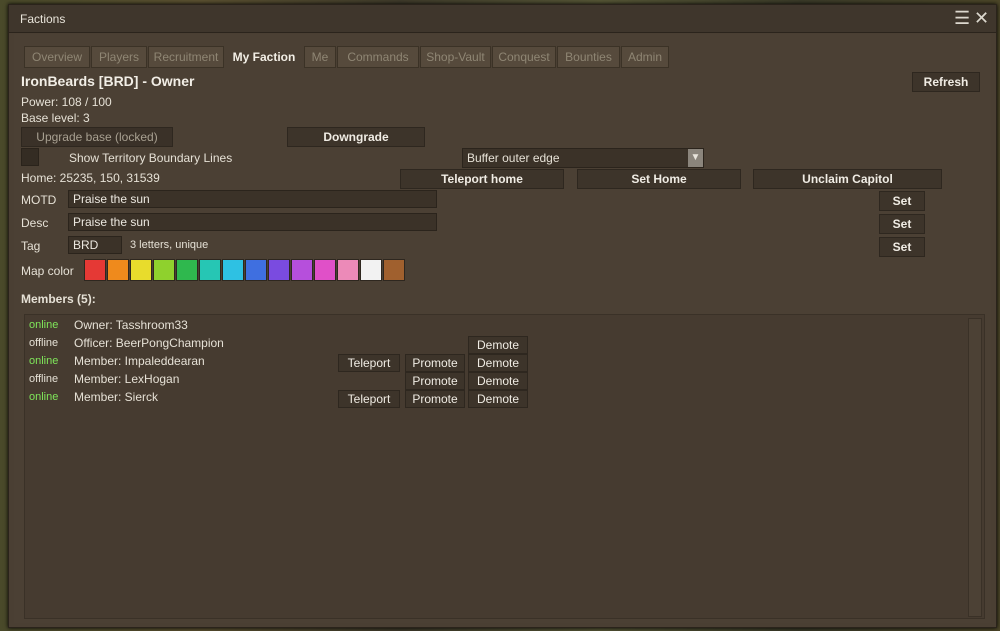  I want to click on window-title: Factions, so click(43, 19).